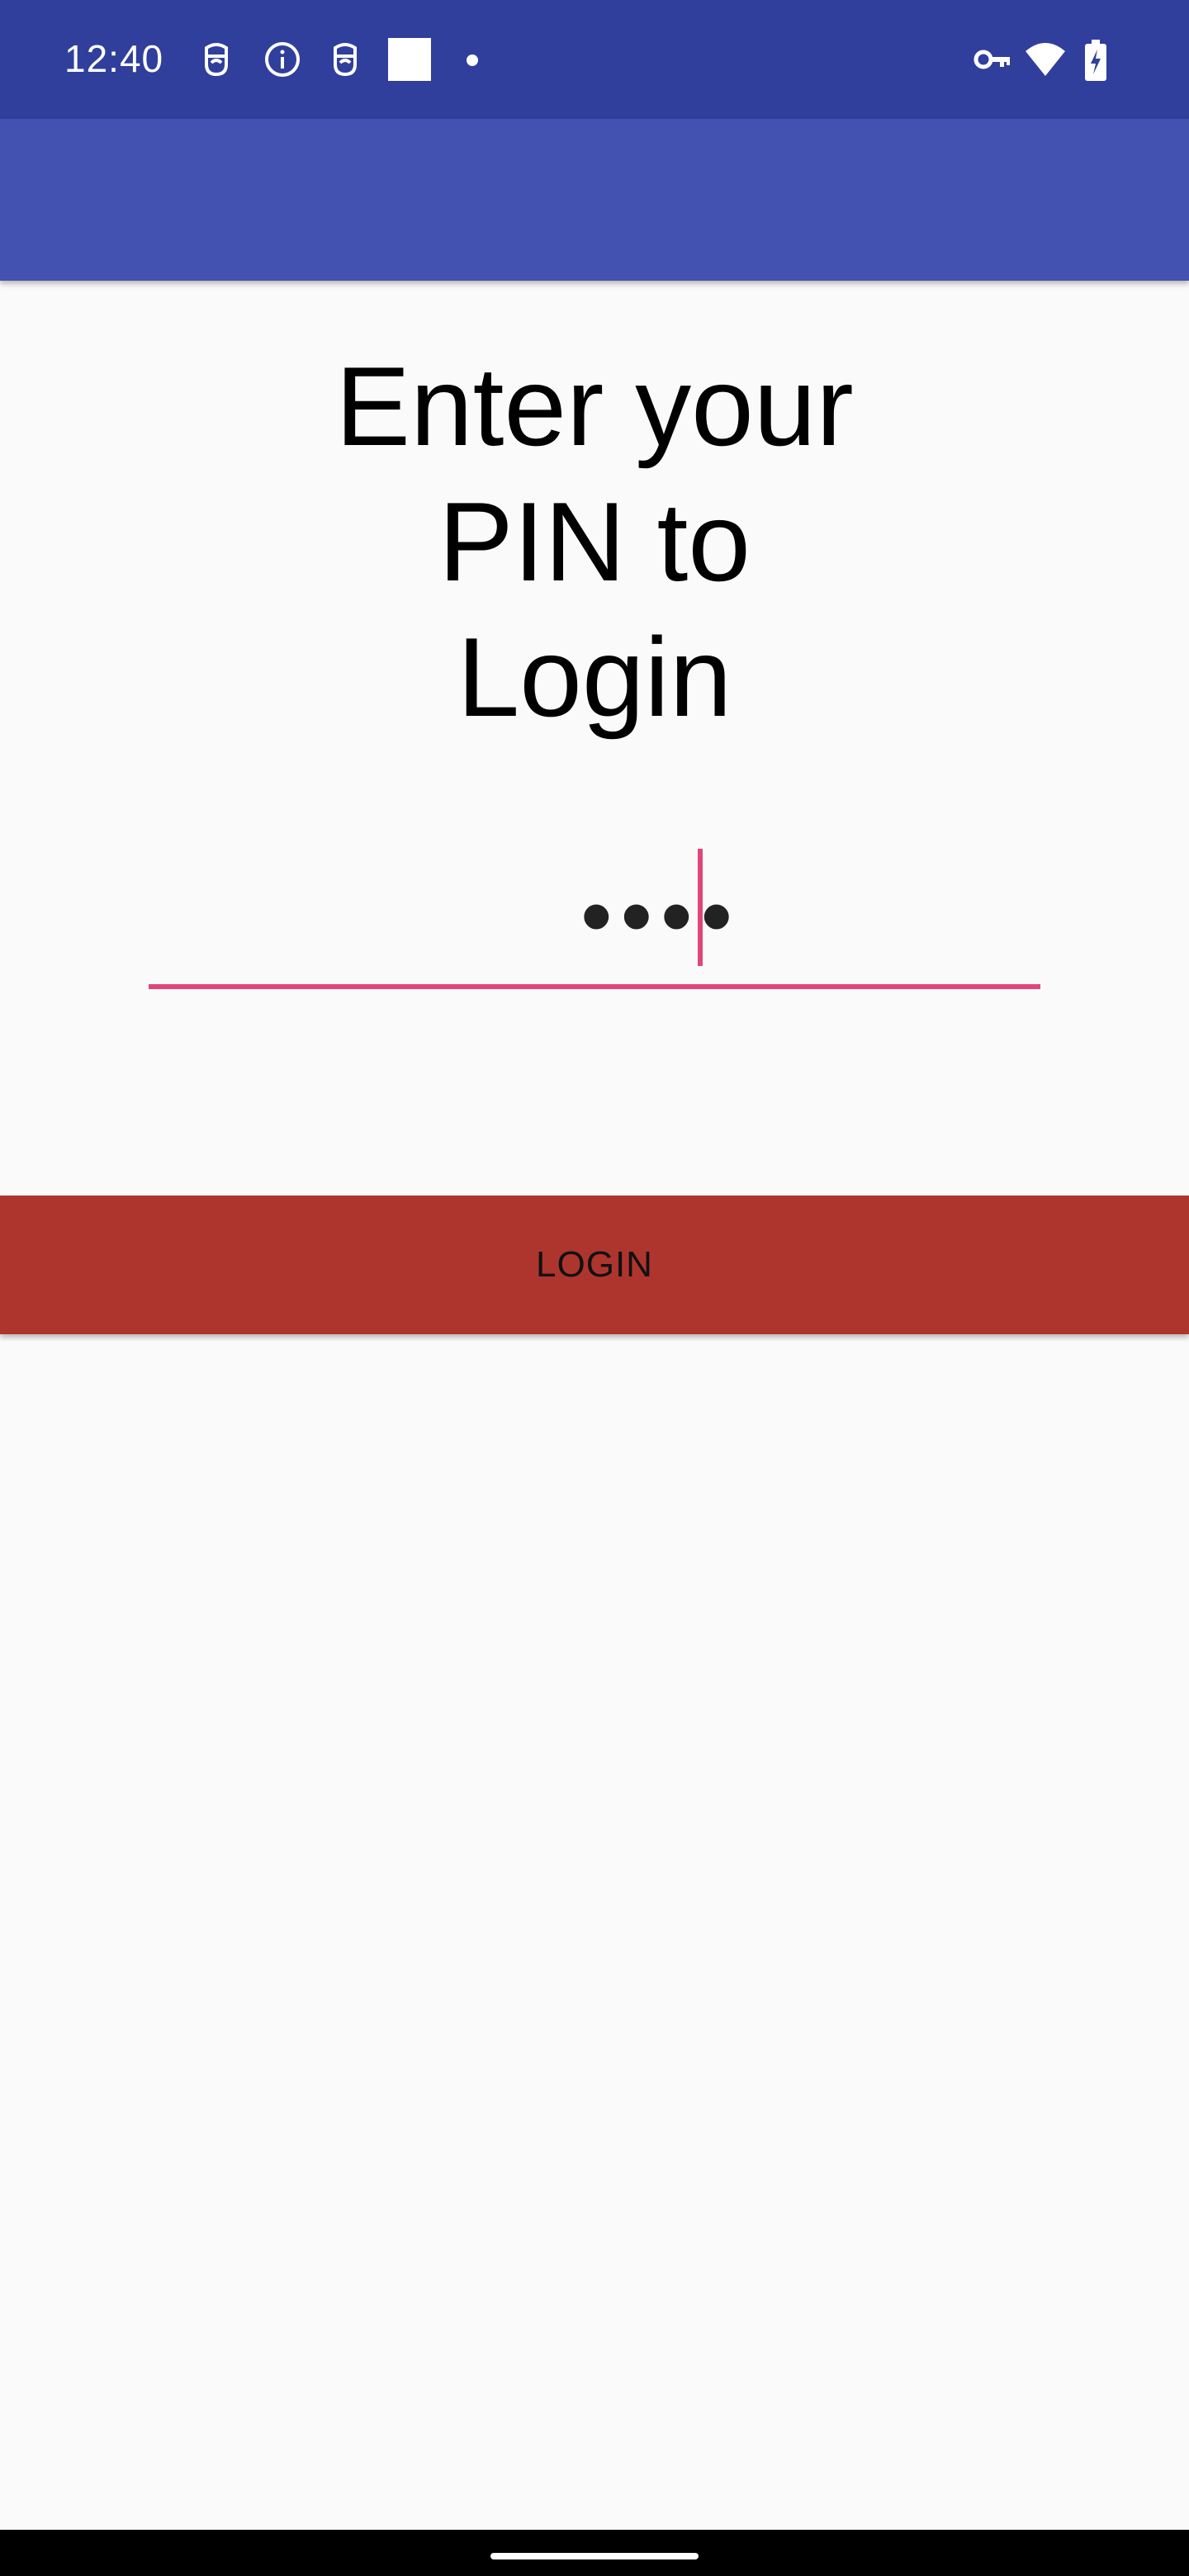  What do you see at coordinates (700, 907) in the screenshot?
I see `text-cursor` at bounding box center [700, 907].